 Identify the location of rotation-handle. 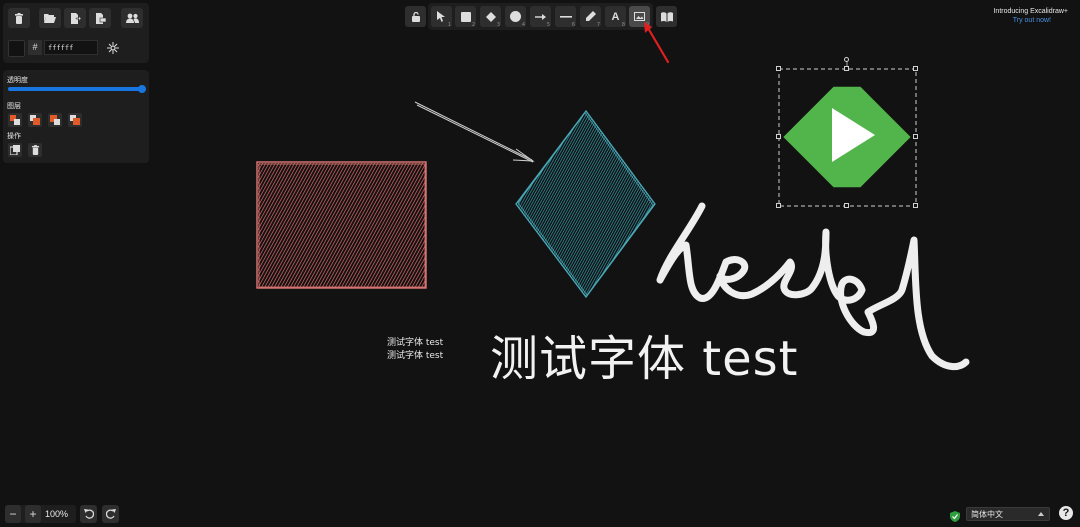
(846, 59).